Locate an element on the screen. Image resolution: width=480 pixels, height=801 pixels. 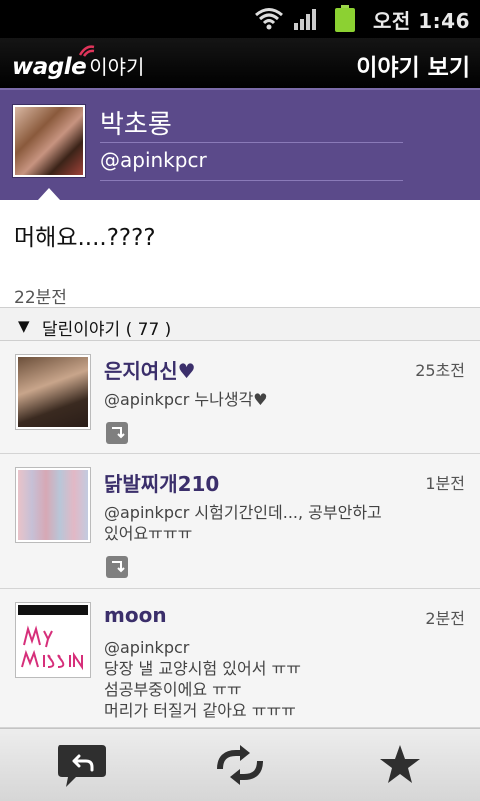
retweet-button is located at coordinates (240, 765).